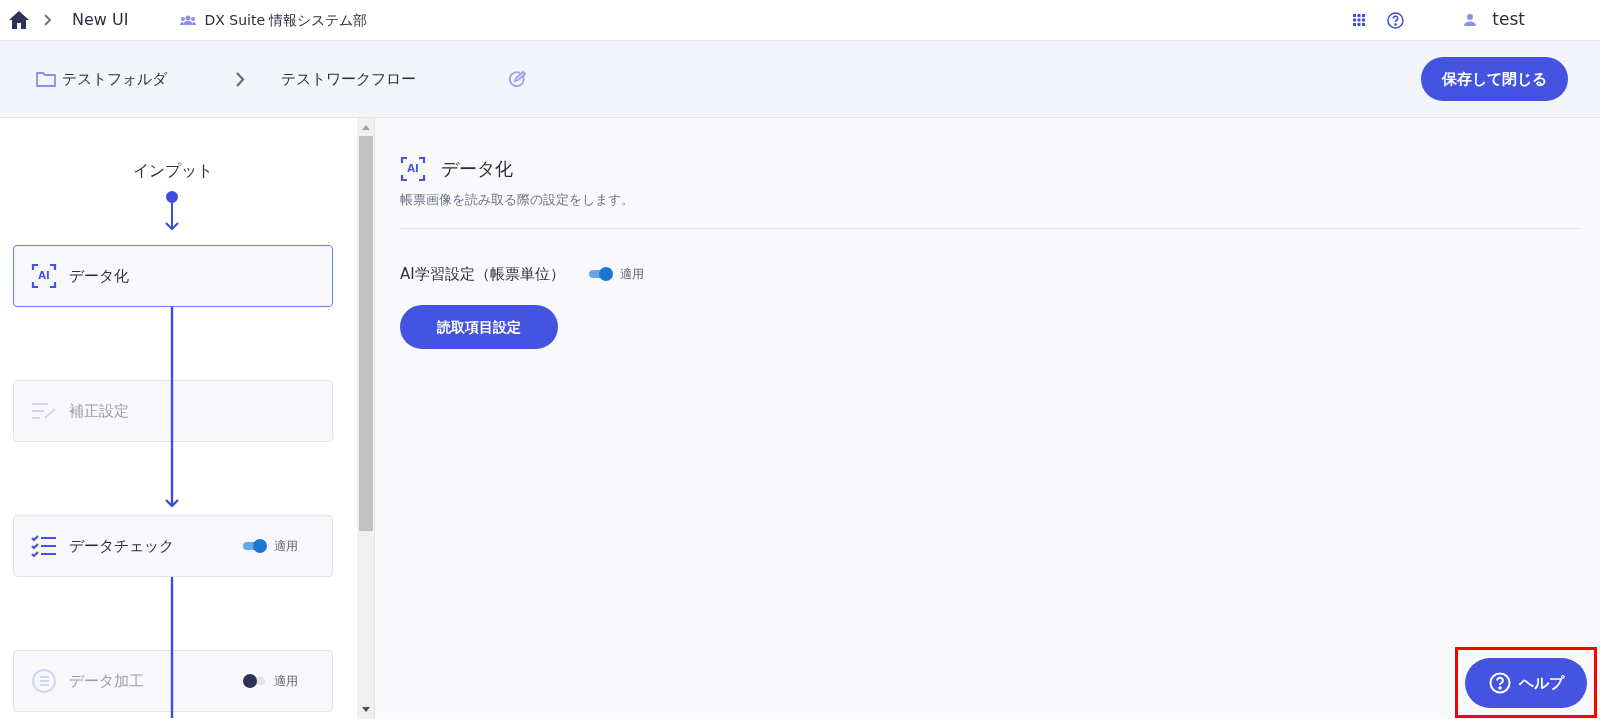 Image resolution: width=1600 pixels, height=719 pixels. I want to click on flow-node: AI データ化, so click(173, 276).